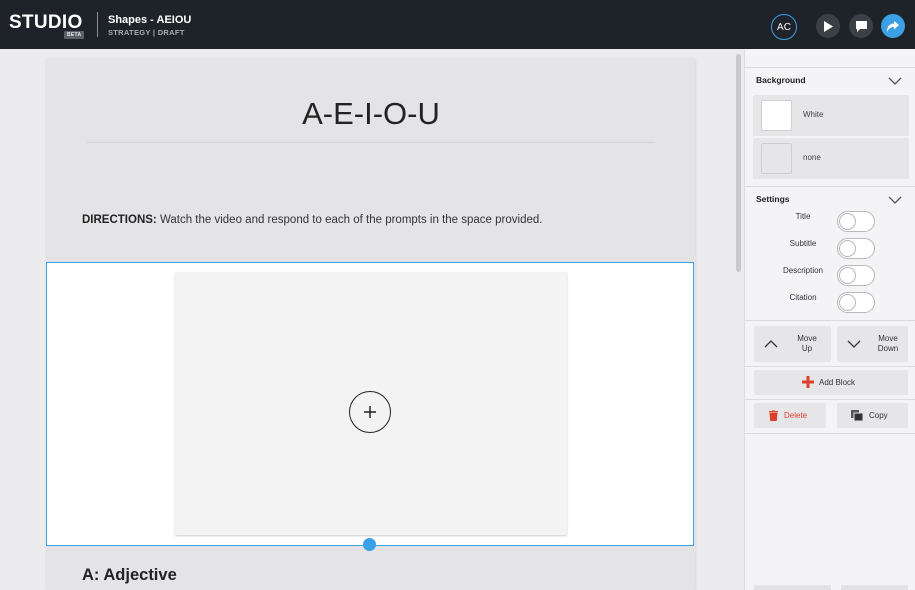  I want to click on play-icon, so click(828, 26).